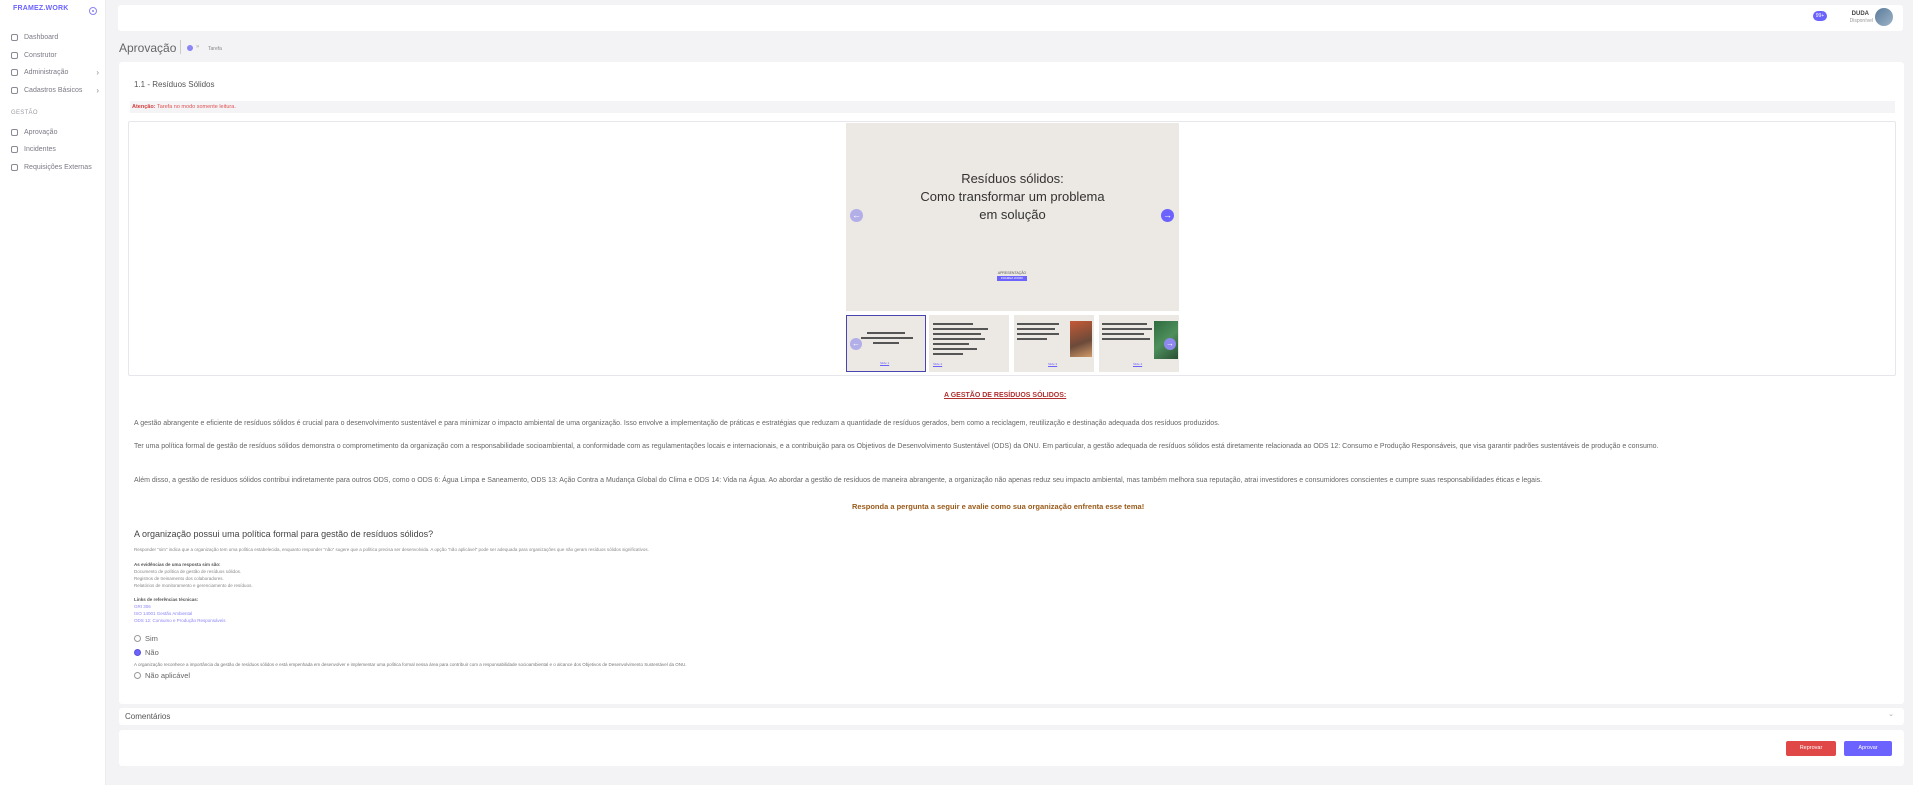 Image resolution: width=1913 pixels, height=785 pixels. I want to click on sidebar-item-label: Incidentes, so click(40, 149).